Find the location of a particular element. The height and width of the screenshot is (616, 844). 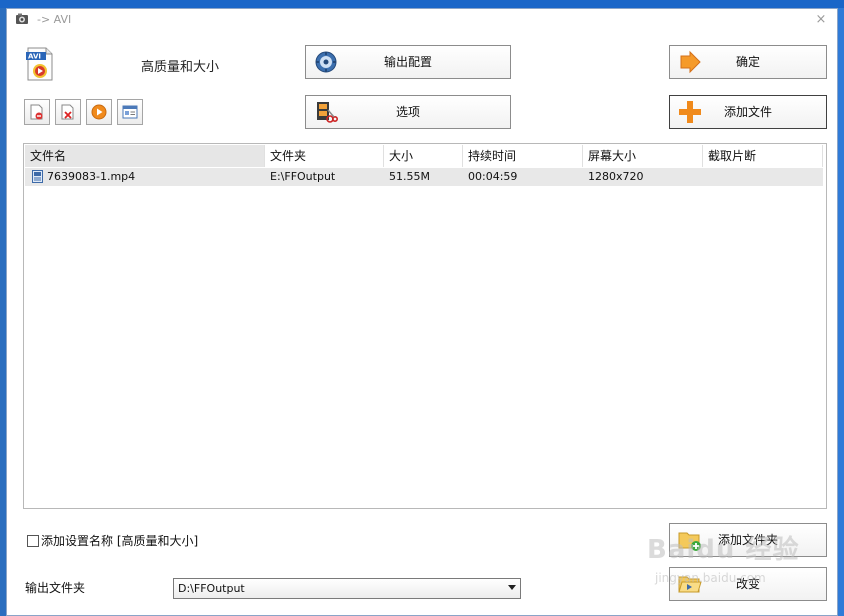

play-icon is located at coordinates (99, 112).